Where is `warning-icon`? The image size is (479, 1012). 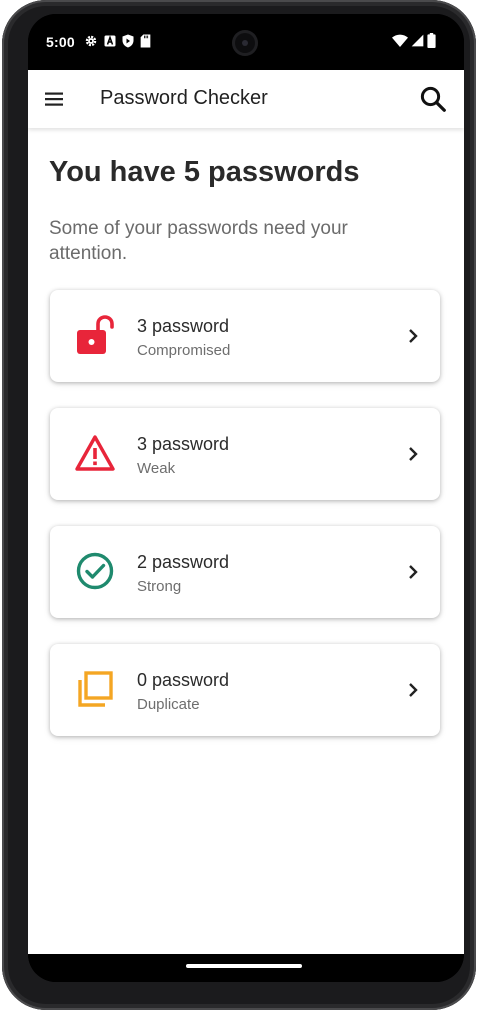 warning-icon is located at coordinates (95, 453).